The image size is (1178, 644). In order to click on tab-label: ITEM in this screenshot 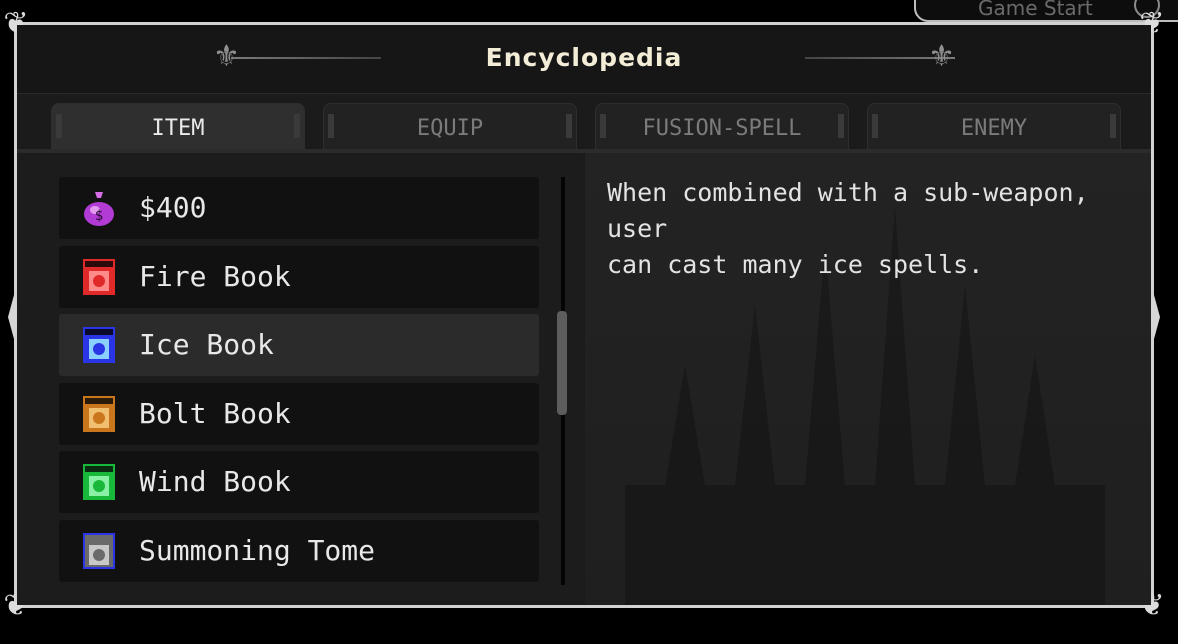, I will do `click(178, 128)`.